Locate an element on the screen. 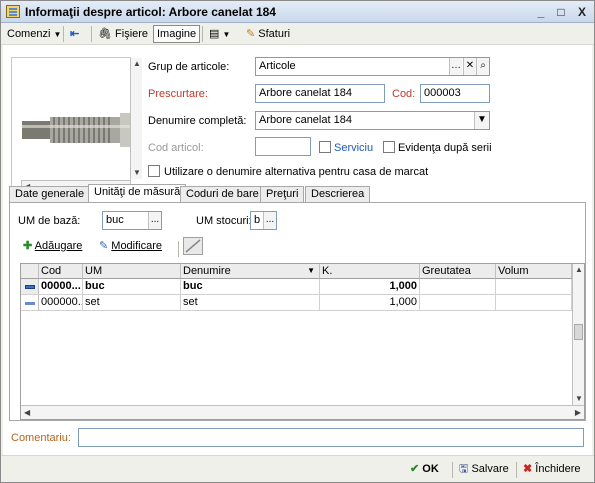  comentariu-input is located at coordinates (331, 437).